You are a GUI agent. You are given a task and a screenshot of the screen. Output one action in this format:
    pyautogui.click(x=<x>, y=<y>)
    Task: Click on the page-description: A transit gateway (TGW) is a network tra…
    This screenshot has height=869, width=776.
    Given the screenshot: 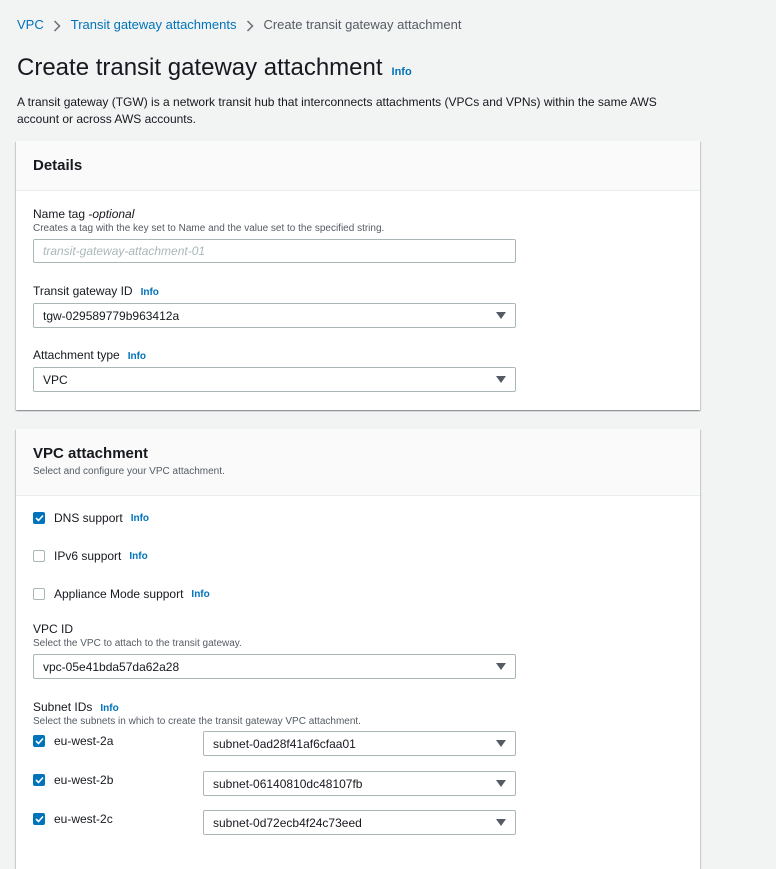 What is the action you would take?
    pyautogui.click(x=337, y=110)
    